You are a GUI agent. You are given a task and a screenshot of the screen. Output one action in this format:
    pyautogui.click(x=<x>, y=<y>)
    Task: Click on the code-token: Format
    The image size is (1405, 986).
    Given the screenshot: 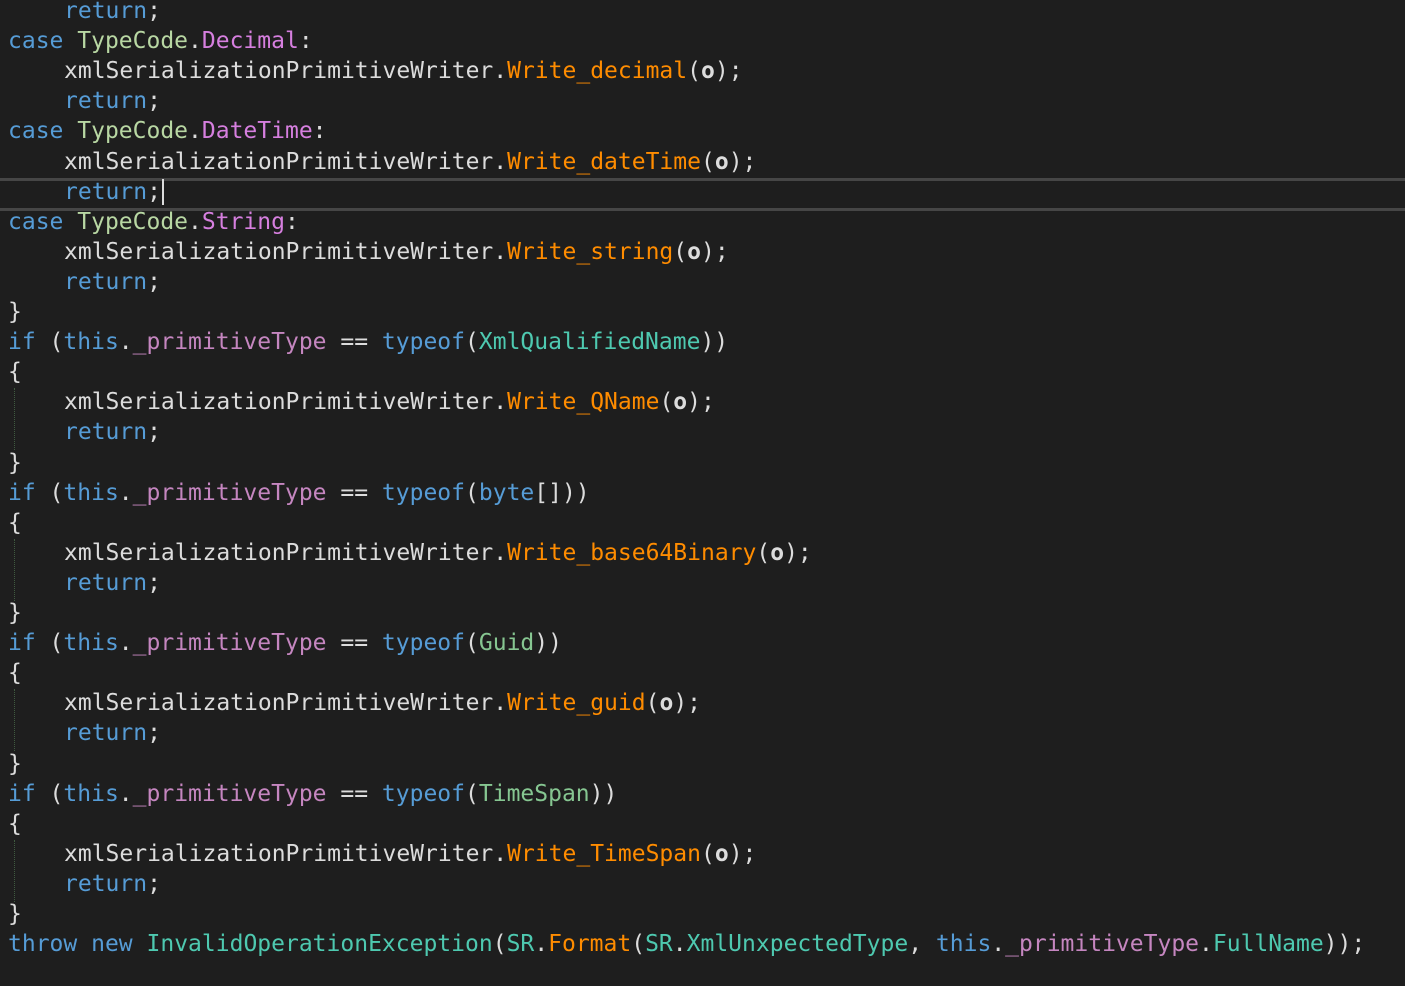 What is the action you would take?
    pyautogui.click(x=590, y=944)
    